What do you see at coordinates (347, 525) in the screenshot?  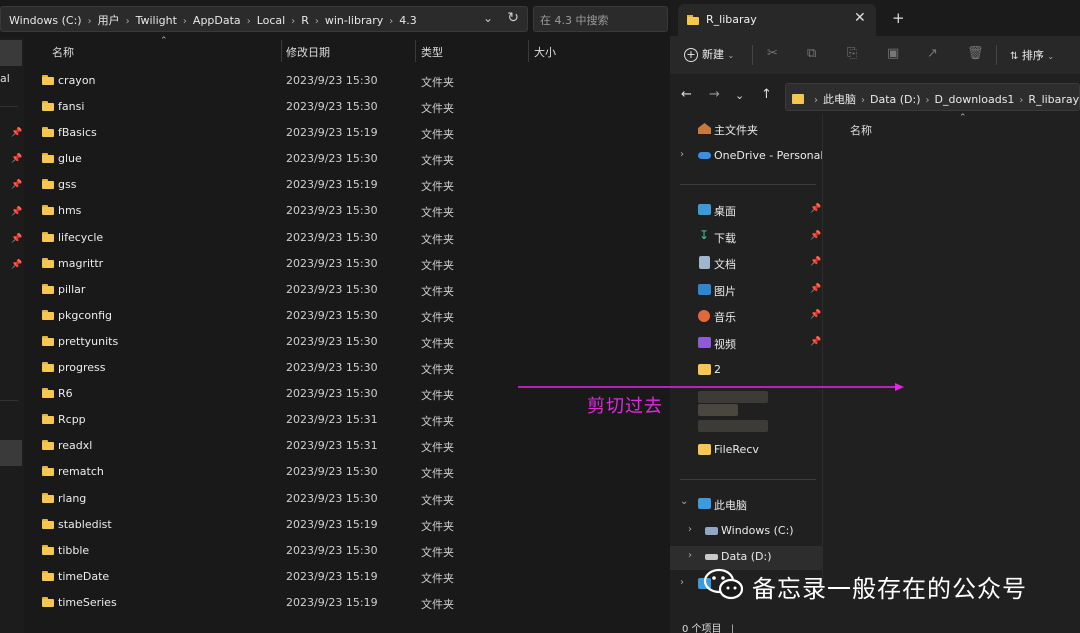 I see `file-row: stabledist 2023/9/23 15:19 文件夹` at bounding box center [347, 525].